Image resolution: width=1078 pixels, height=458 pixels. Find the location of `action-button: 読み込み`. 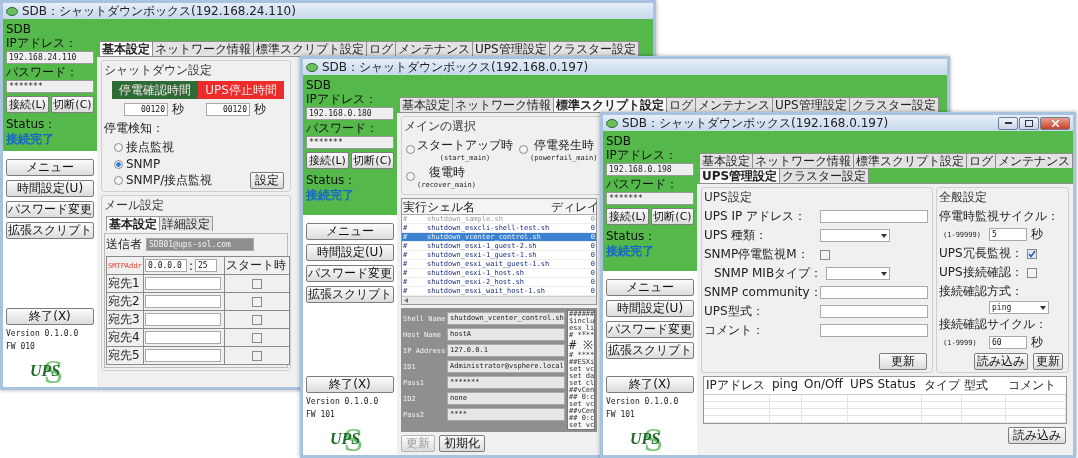

action-button: 読み込み is located at coordinates (1001, 361).